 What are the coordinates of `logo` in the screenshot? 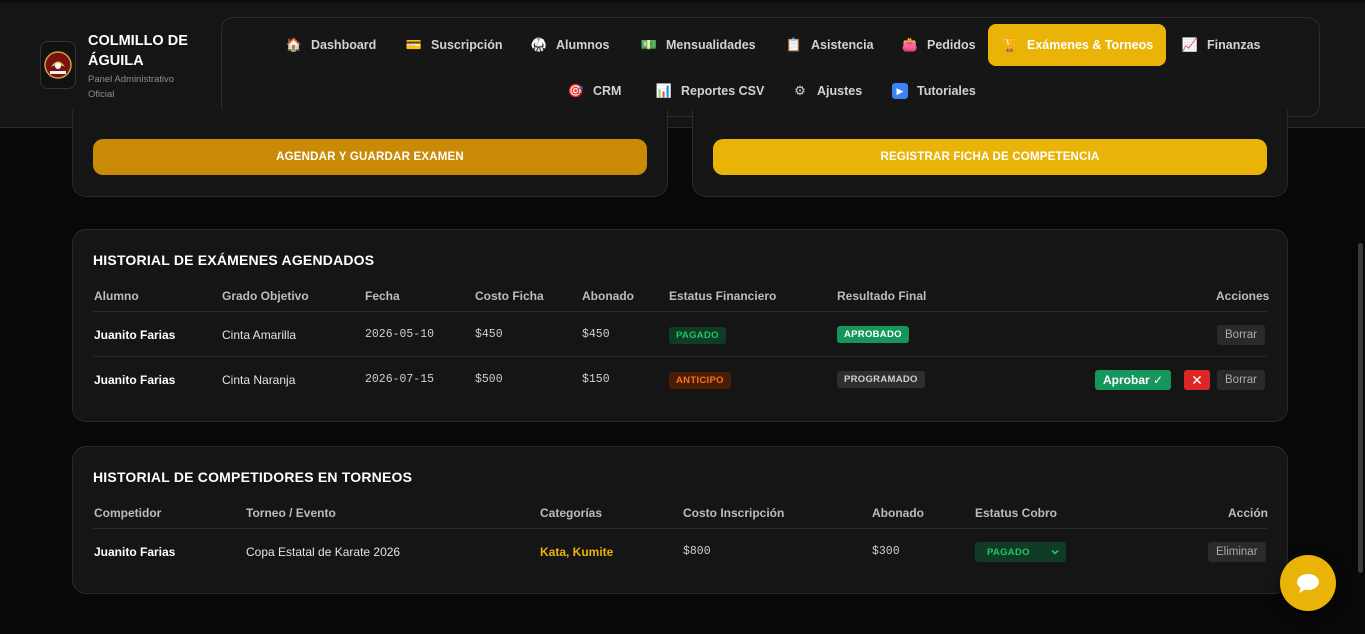 It's located at (58, 65).